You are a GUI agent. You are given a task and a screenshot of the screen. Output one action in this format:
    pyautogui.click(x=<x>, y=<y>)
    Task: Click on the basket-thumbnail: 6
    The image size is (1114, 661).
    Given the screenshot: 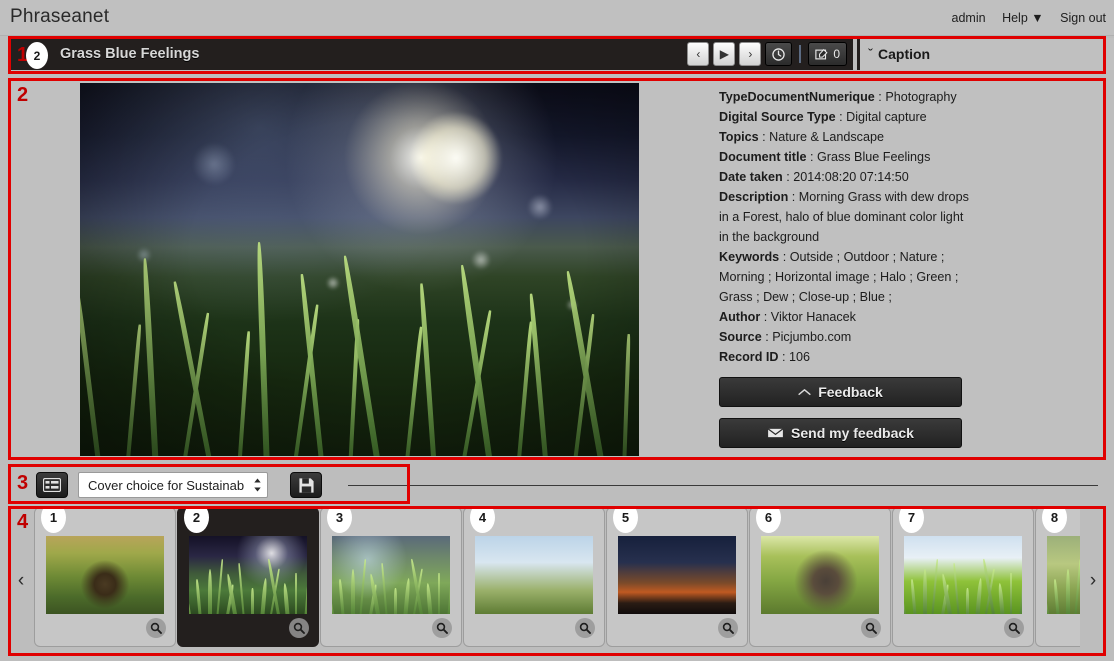 What is the action you would take?
    pyautogui.click(x=820, y=577)
    